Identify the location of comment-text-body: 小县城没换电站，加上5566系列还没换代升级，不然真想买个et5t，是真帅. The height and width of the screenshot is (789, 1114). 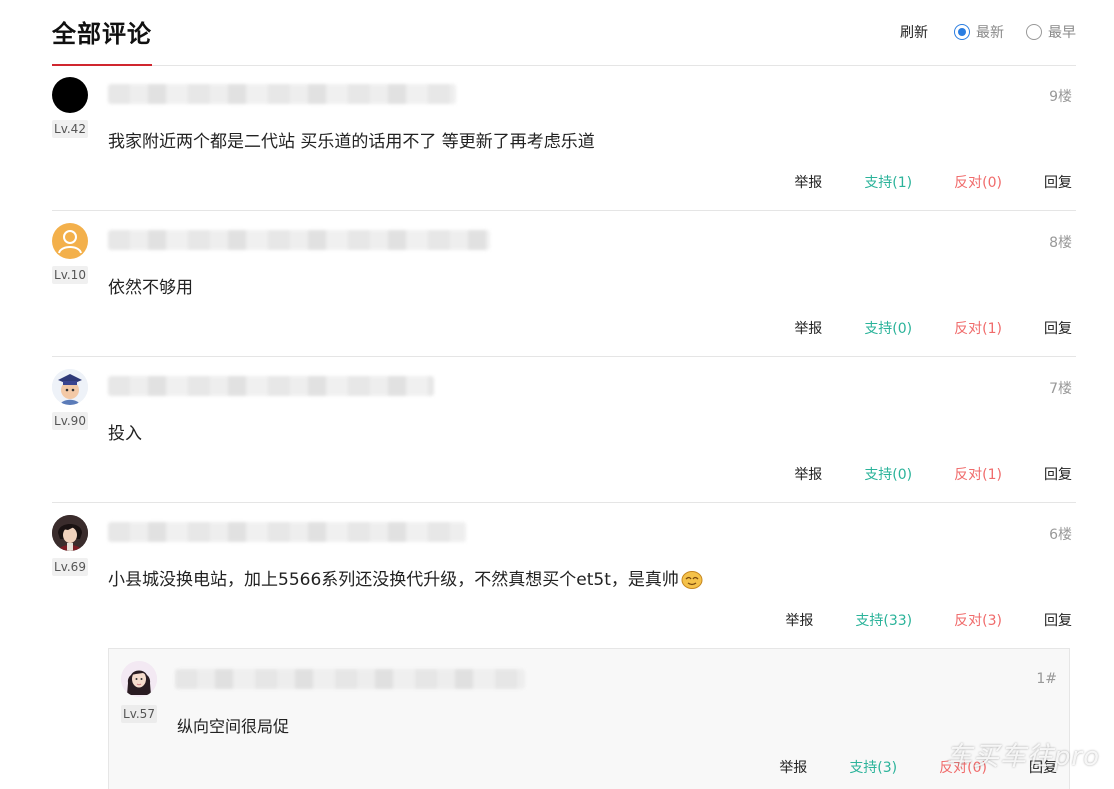
(393, 580).